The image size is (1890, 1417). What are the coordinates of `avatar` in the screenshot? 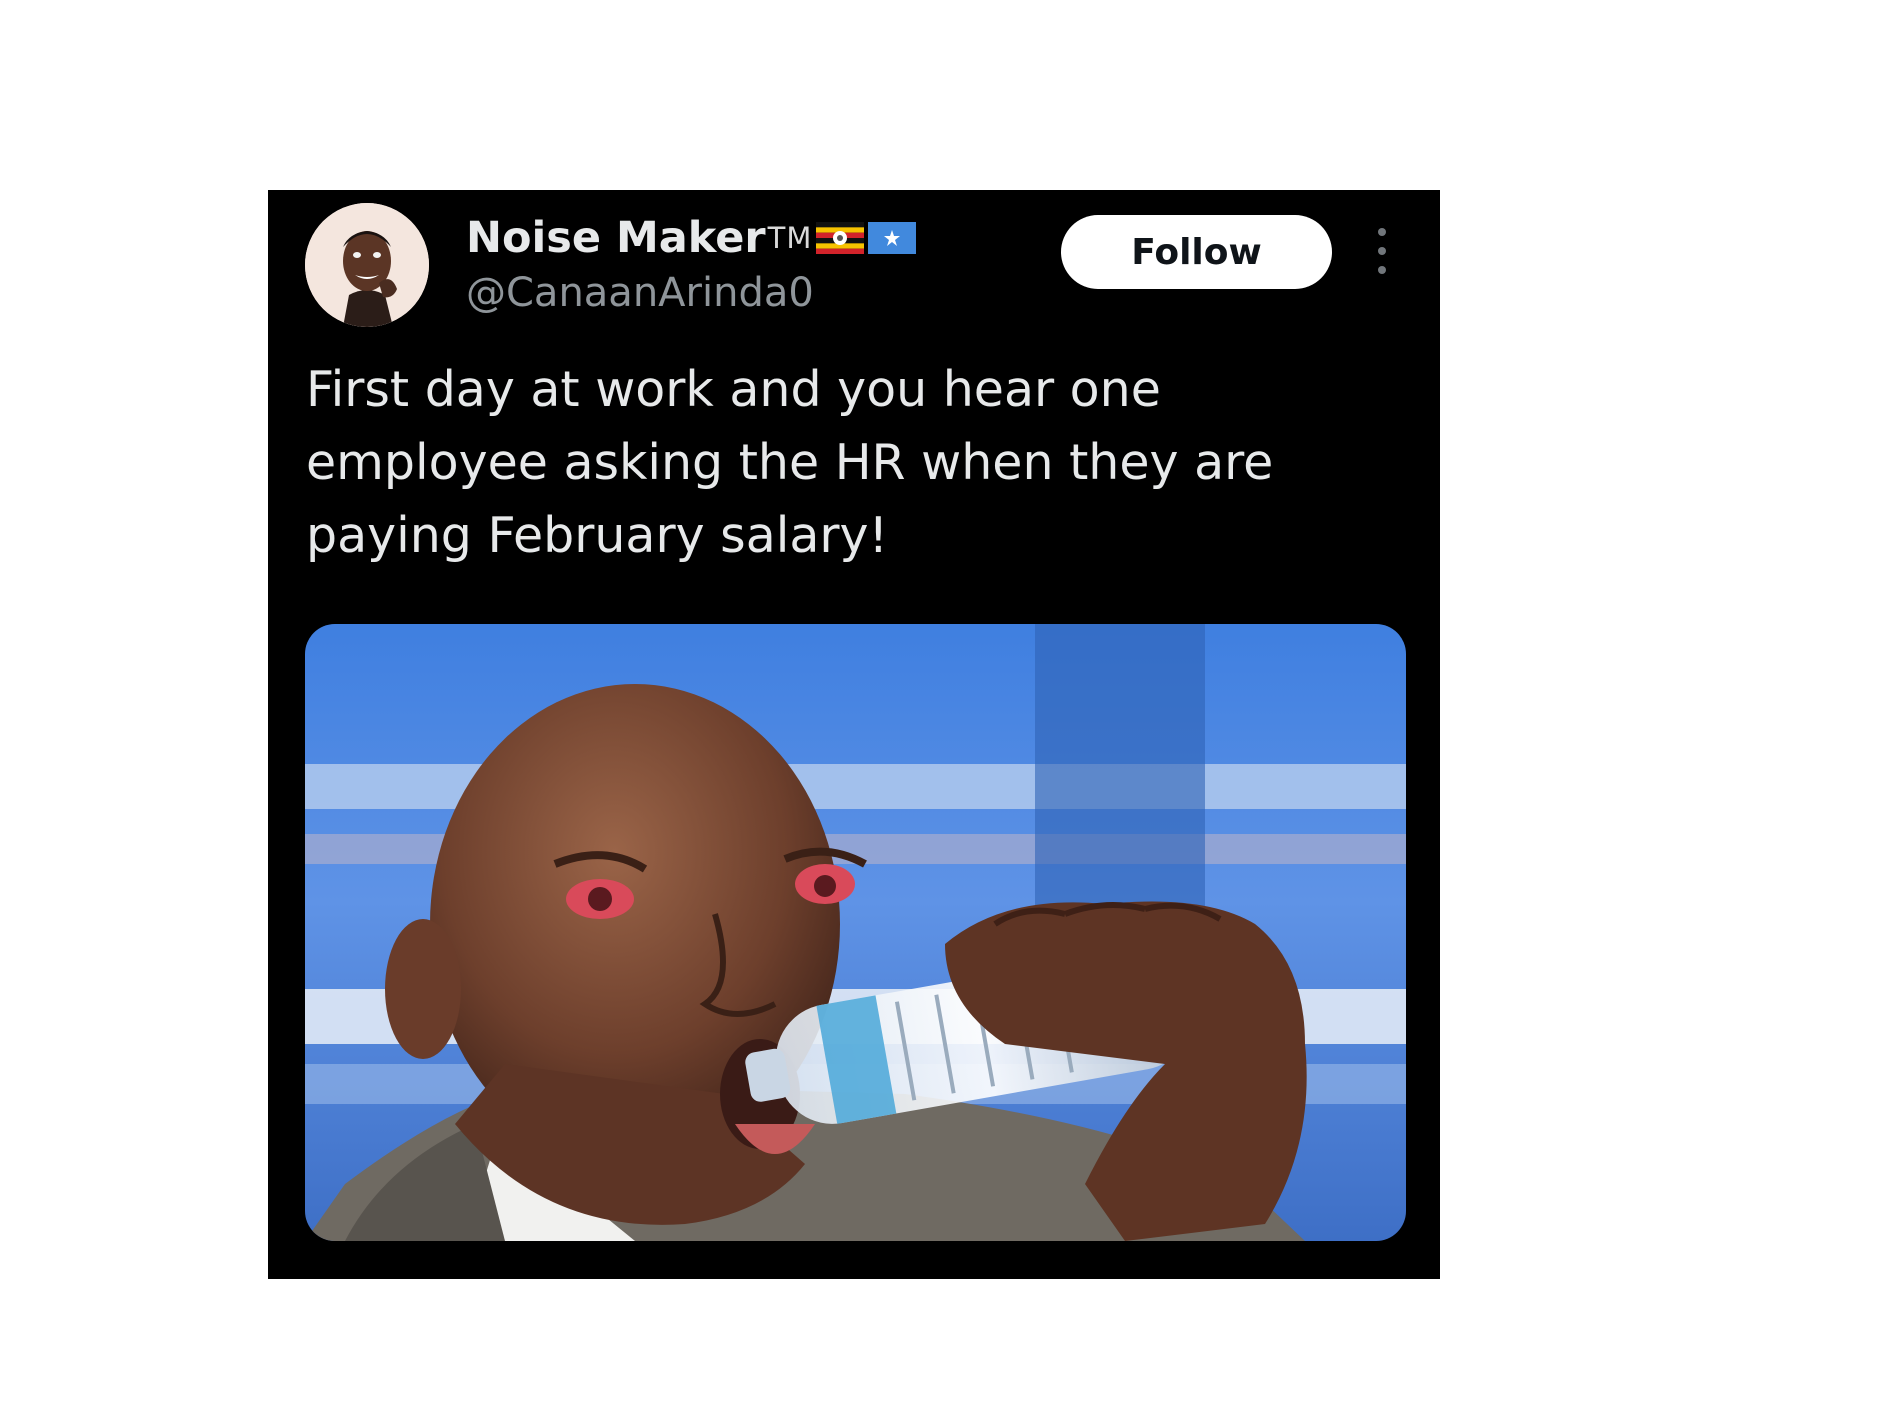 It's located at (367, 265).